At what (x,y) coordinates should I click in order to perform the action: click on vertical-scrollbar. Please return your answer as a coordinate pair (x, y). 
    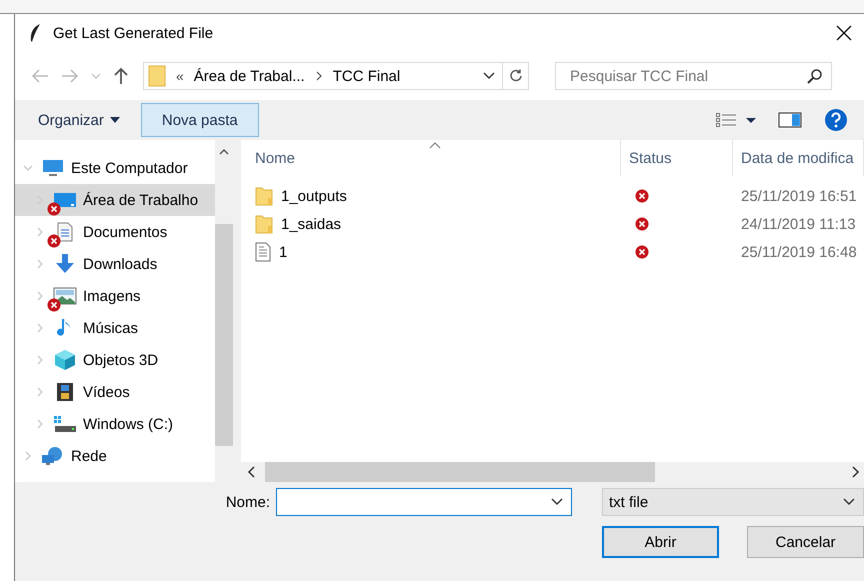
    Looking at the image, I should click on (224, 311).